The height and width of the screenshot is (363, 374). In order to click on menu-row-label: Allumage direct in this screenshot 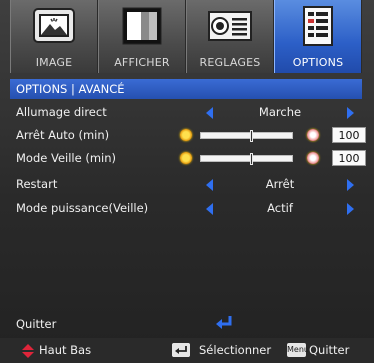, I will do `click(61, 112)`.